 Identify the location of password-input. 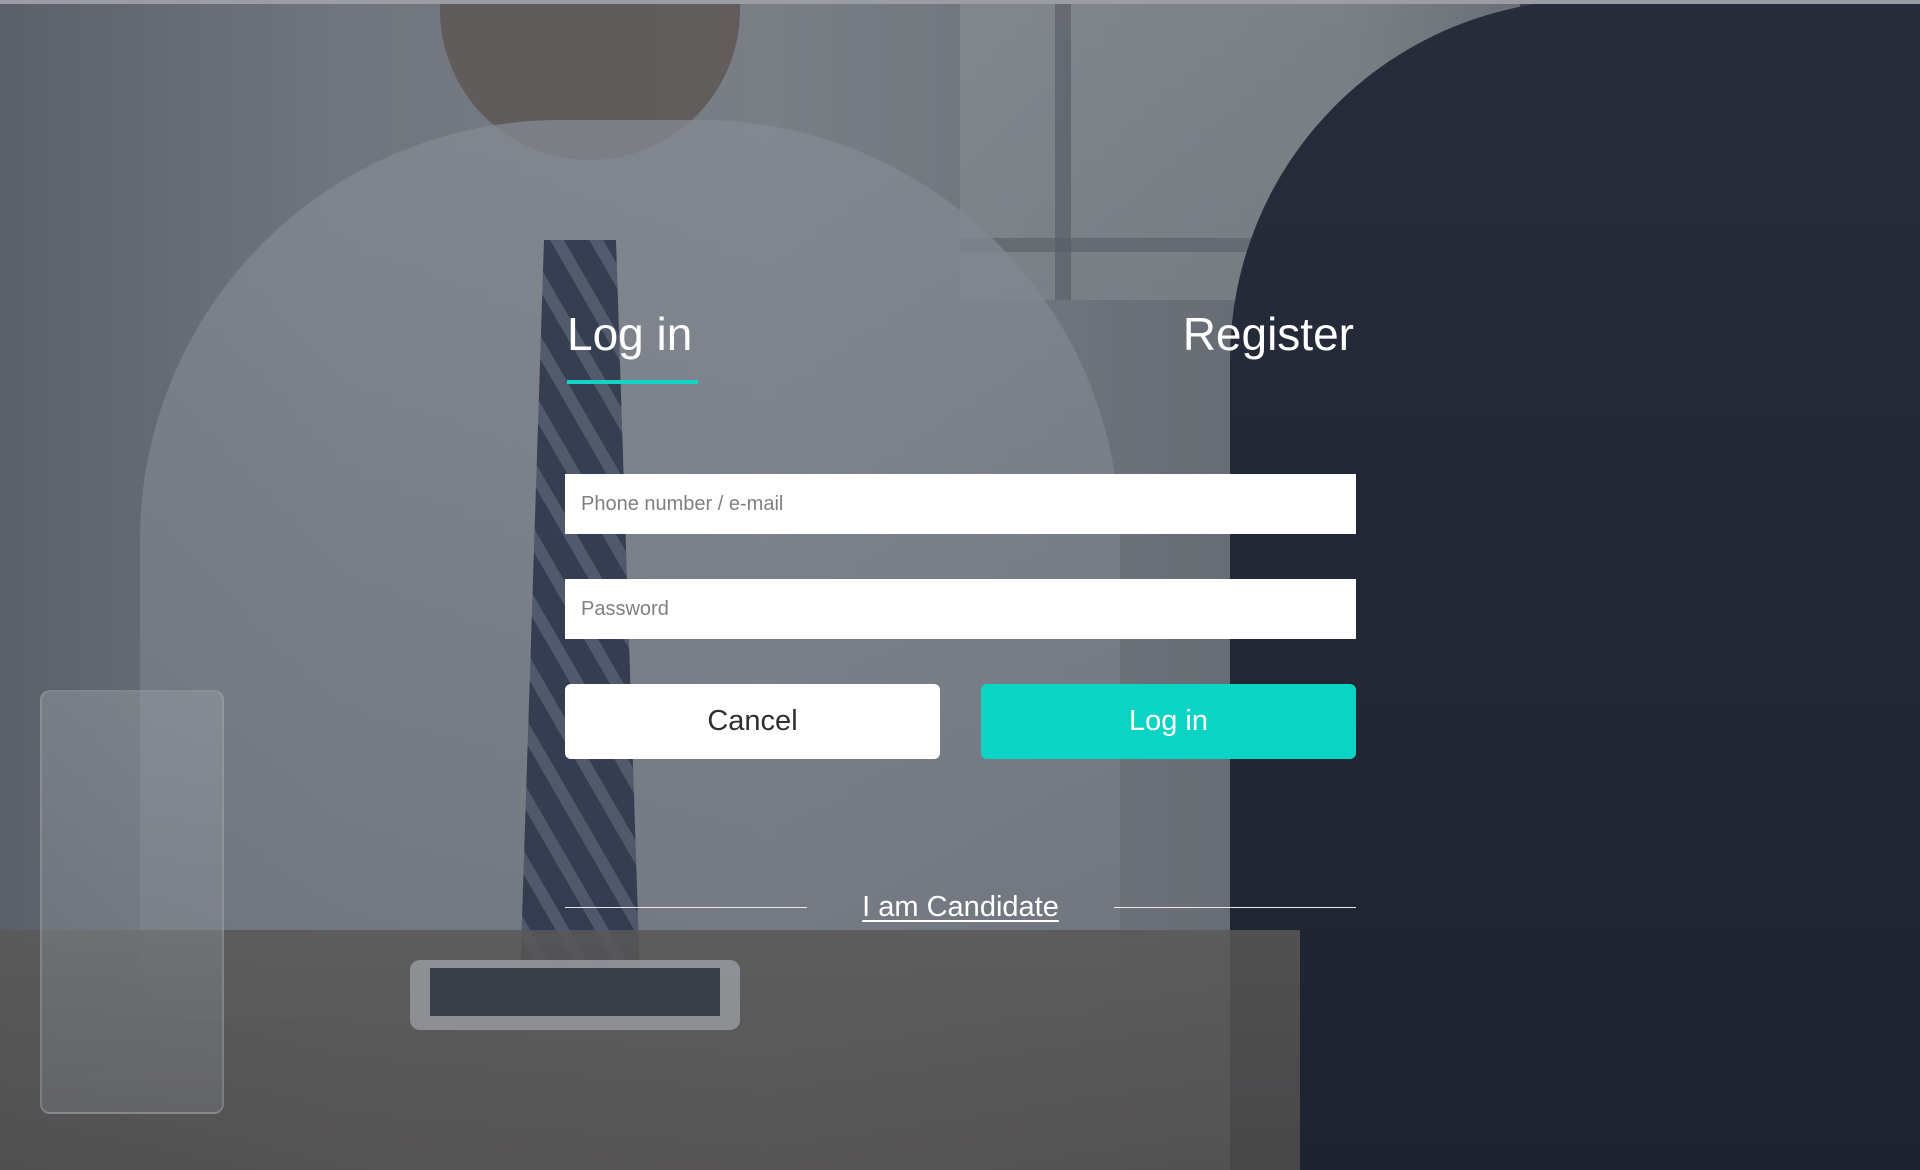
(960, 609).